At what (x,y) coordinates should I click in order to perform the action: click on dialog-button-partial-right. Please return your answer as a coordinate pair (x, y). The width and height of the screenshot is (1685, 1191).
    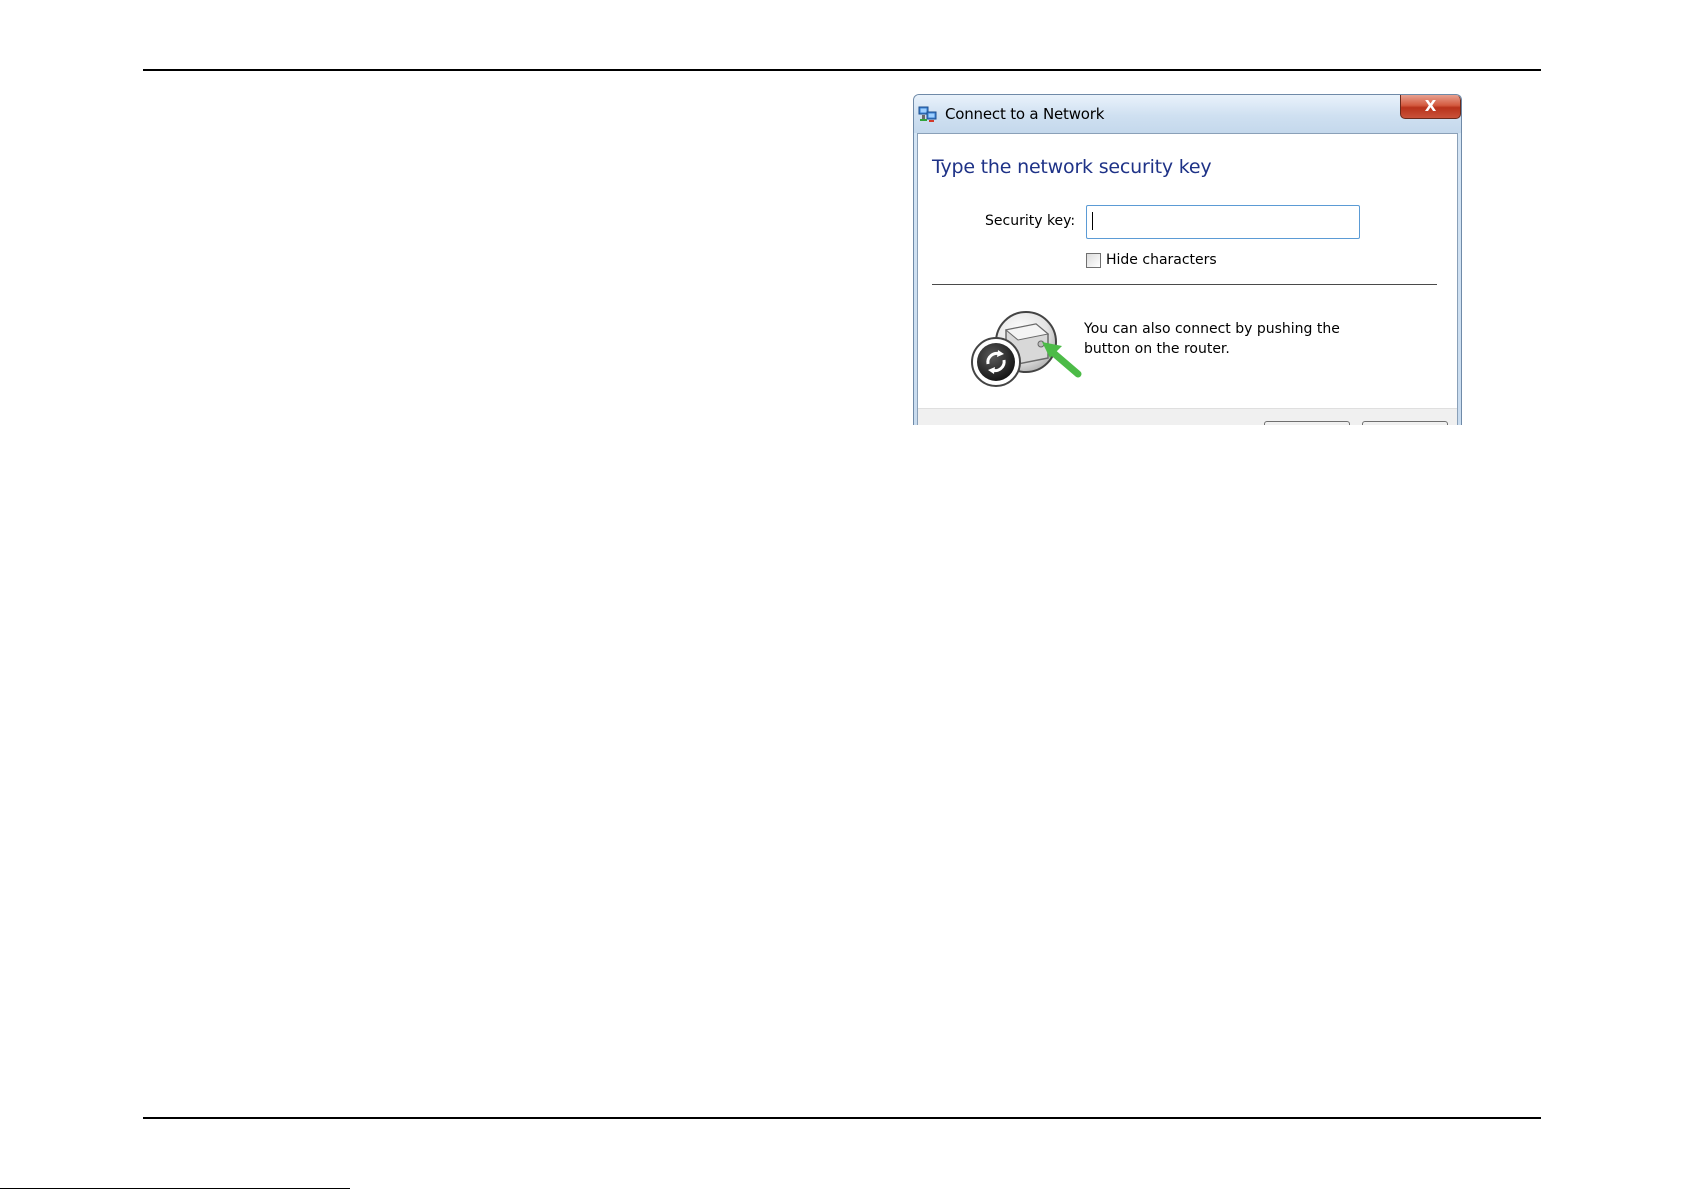
    Looking at the image, I should click on (1405, 423).